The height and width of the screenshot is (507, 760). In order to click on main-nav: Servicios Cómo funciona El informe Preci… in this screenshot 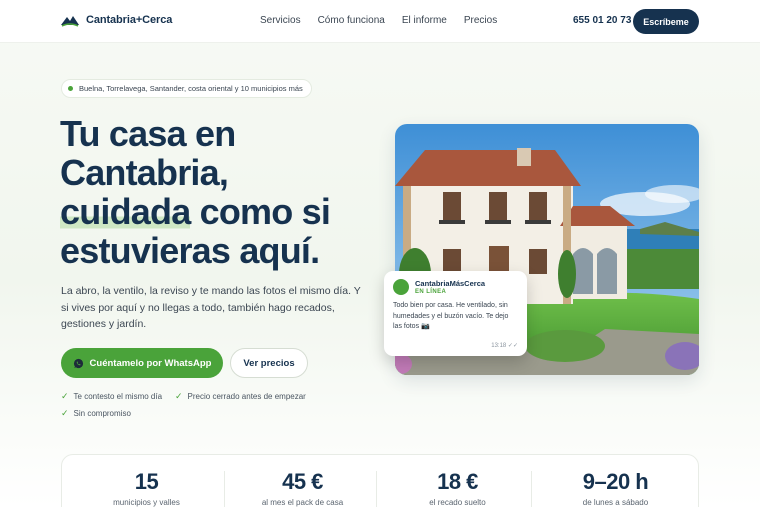, I will do `click(378, 20)`.